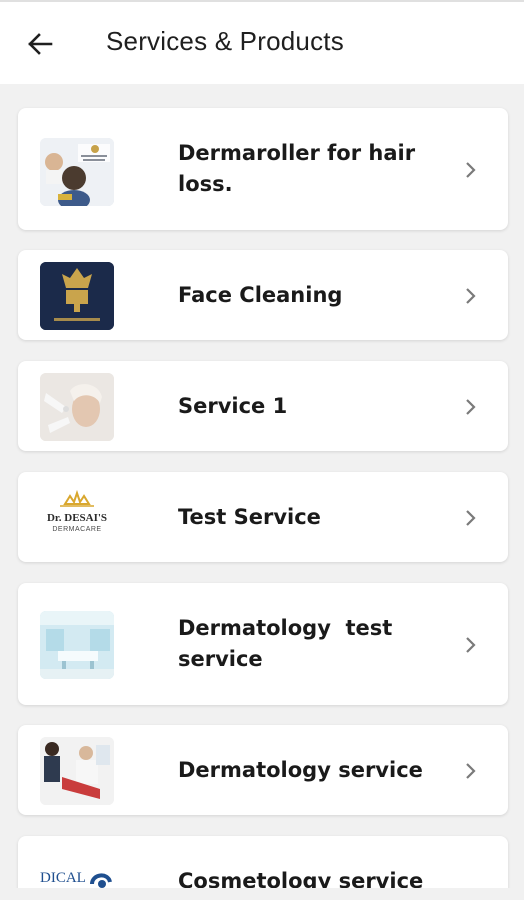  I want to click on back-button, so click(40, 44).